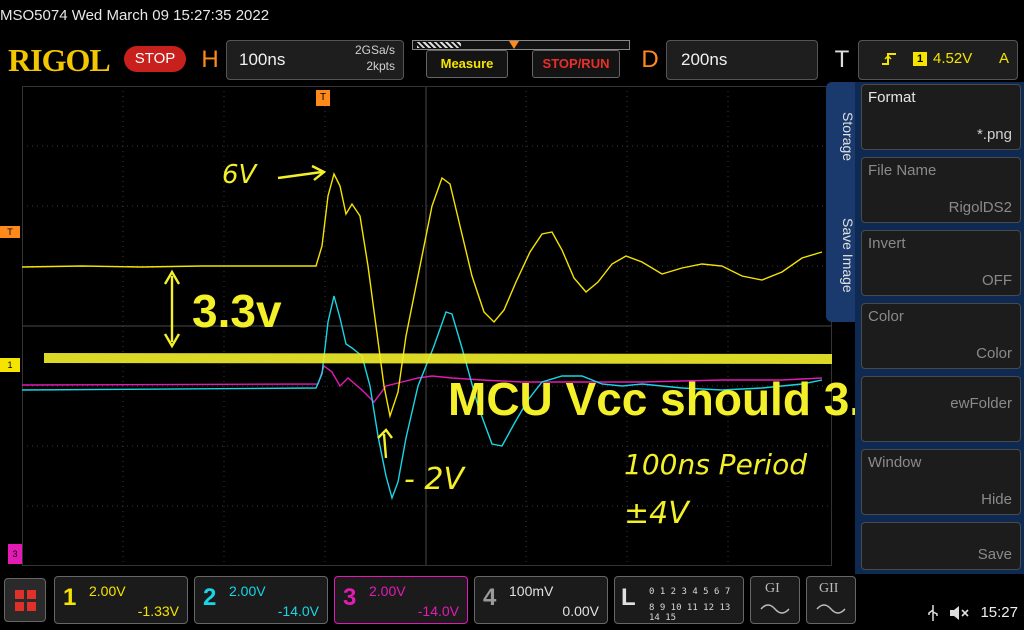 This screenshot has height=630, width=1024. What do you see at coordinates (920, 59) in the screenshot?
I see `trigger-source: 1` at bounding box center [920, 59].